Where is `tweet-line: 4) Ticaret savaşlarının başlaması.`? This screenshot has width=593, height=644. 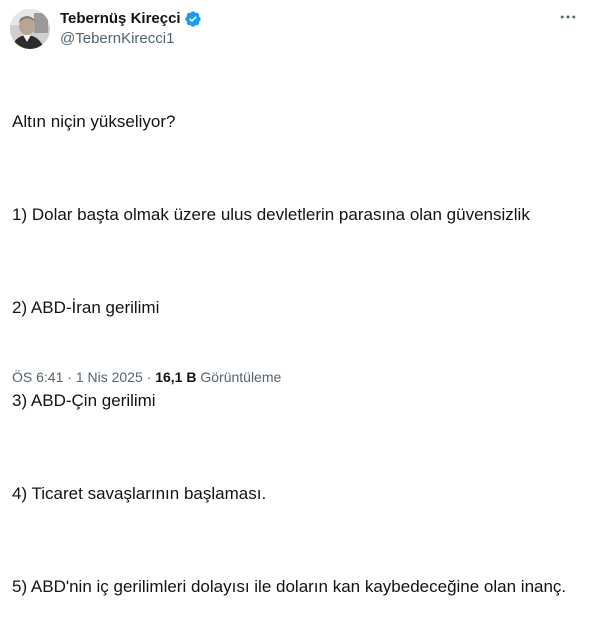
tweet-line: 4) Ticaret savaşlarının başlaması. is located at coordinates (139, 493).